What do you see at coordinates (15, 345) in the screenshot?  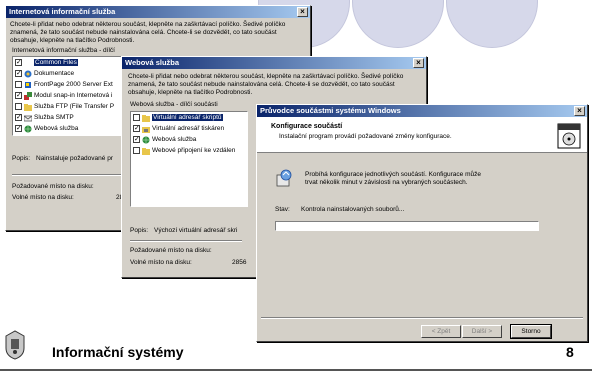 I see `university-logo-icon` at bounding box center [15, 345].